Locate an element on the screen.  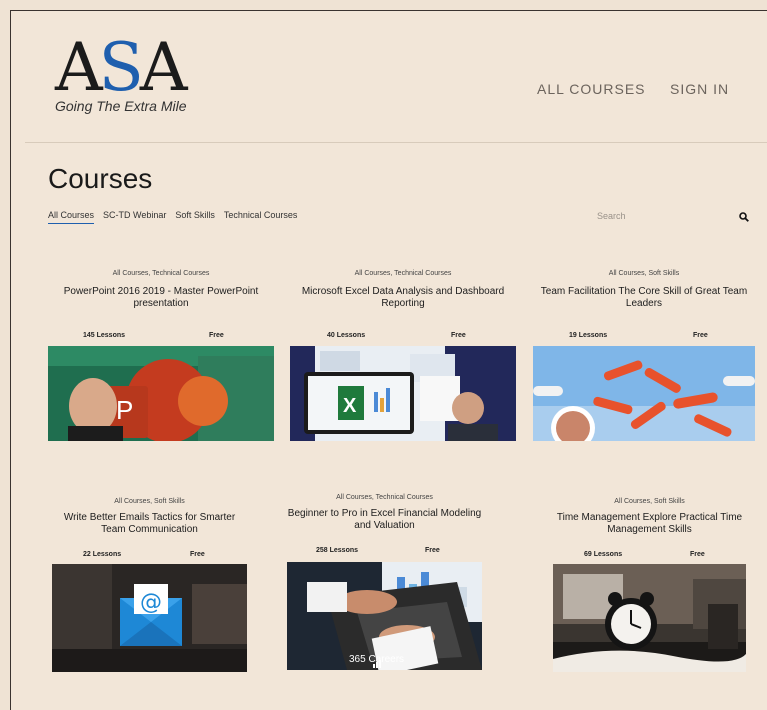
lesson-count: 22 Lessons is located at coordinates (102, 554).